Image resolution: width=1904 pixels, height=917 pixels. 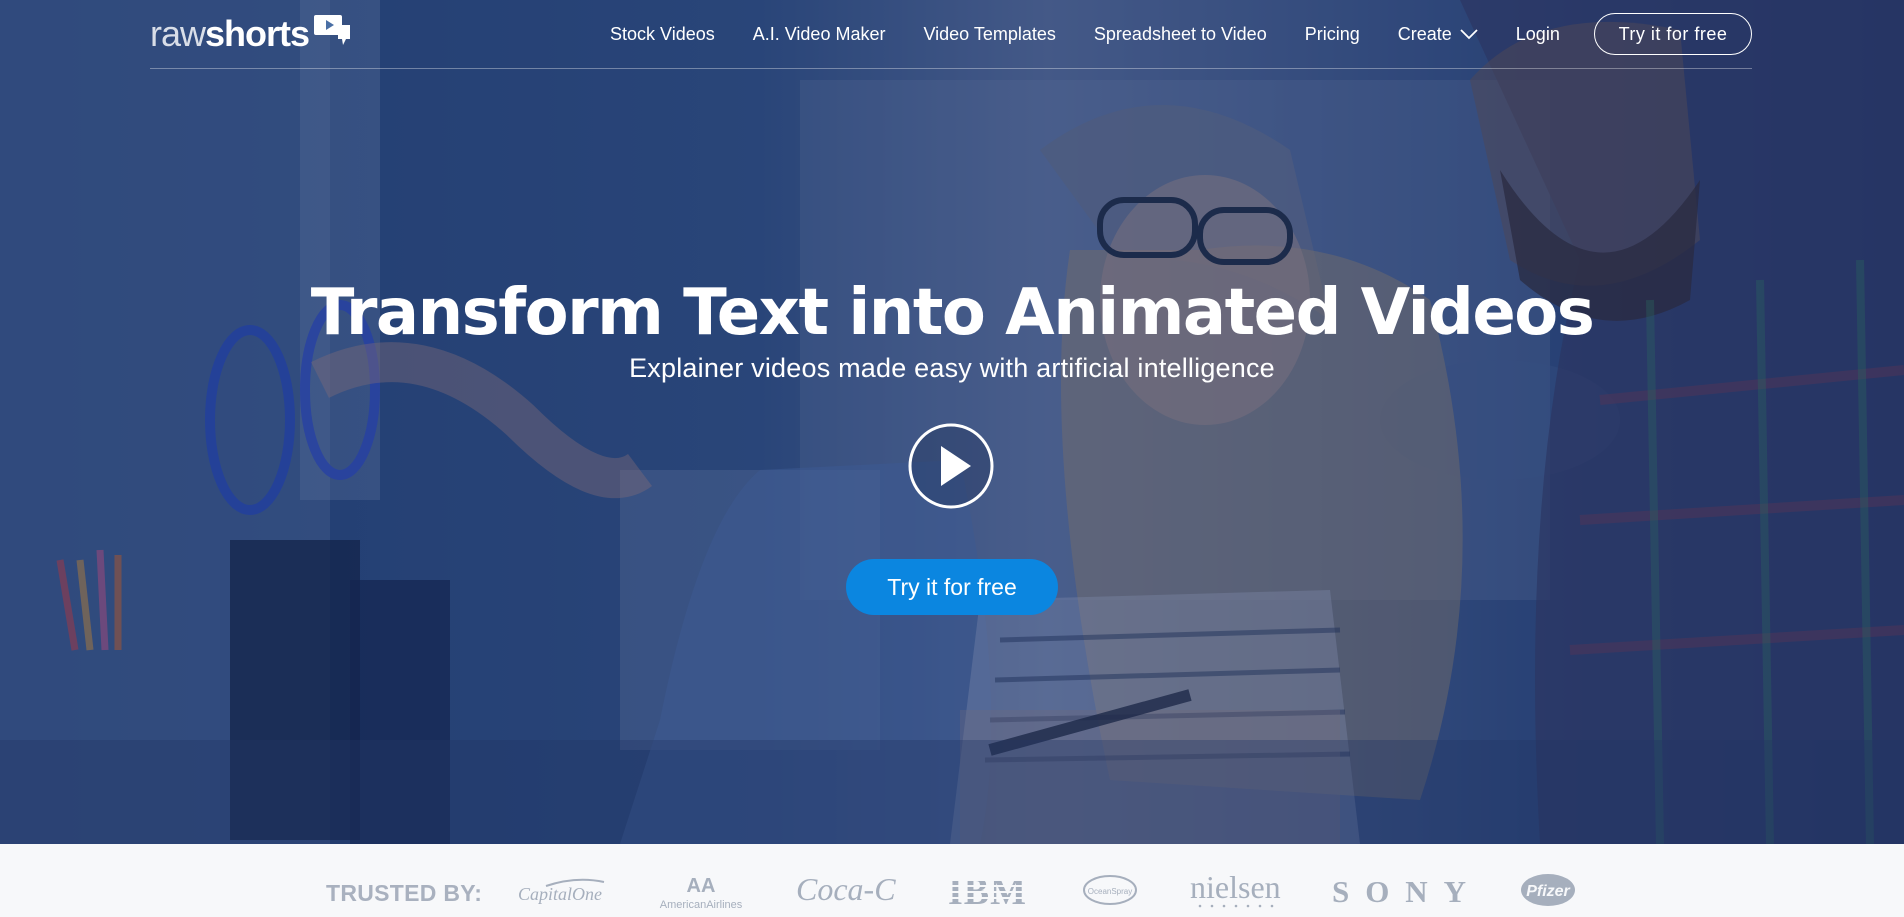 I want to click on nav-link-pricing: Pricing, so click(x=1332, y=34).